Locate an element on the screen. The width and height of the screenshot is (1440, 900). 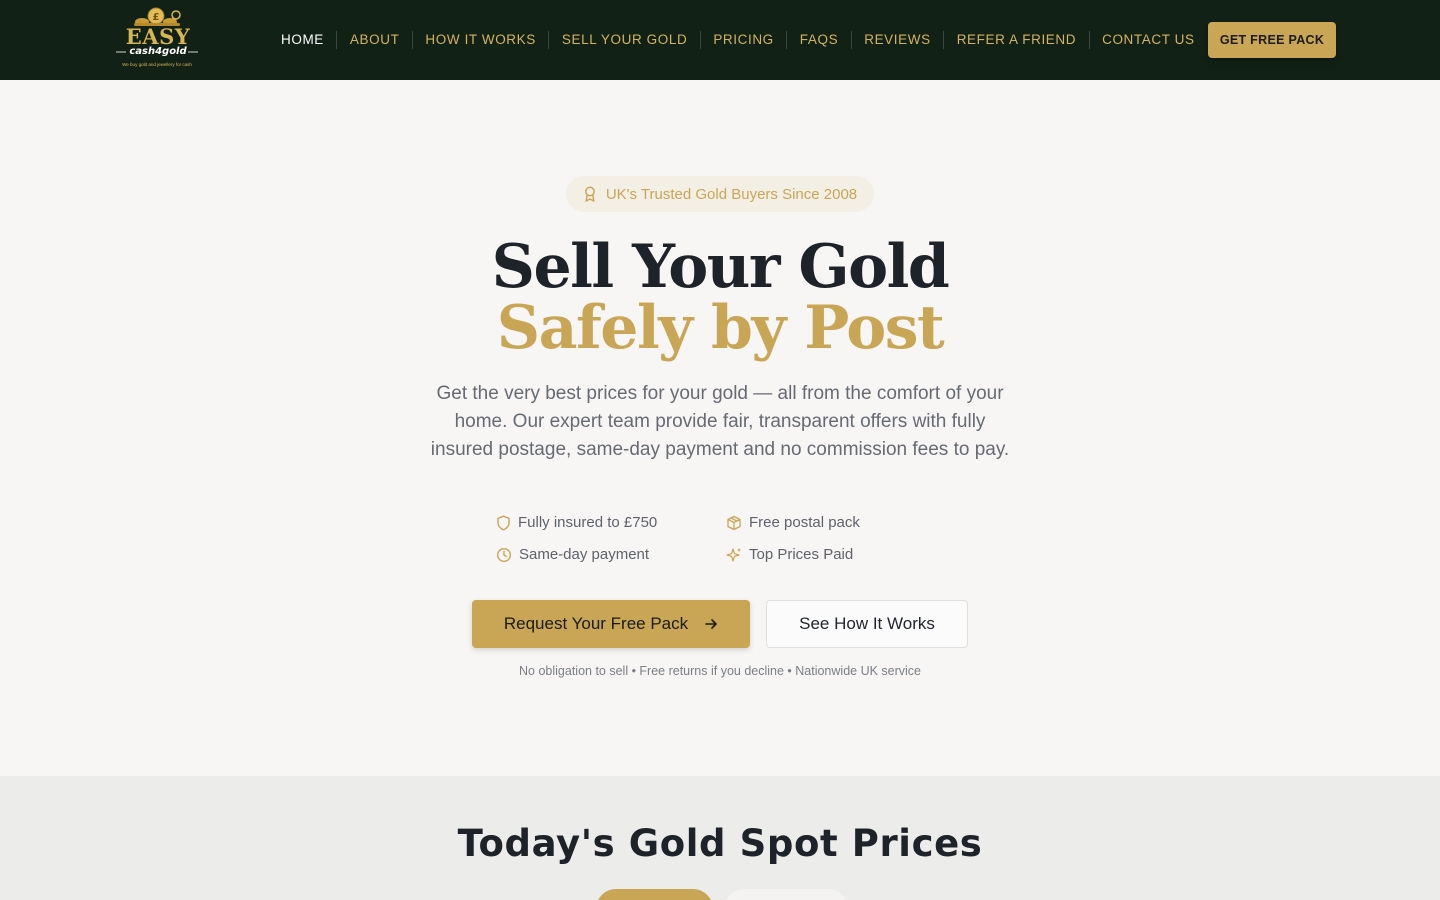
shield-icon is located at coordinates (503, 522).